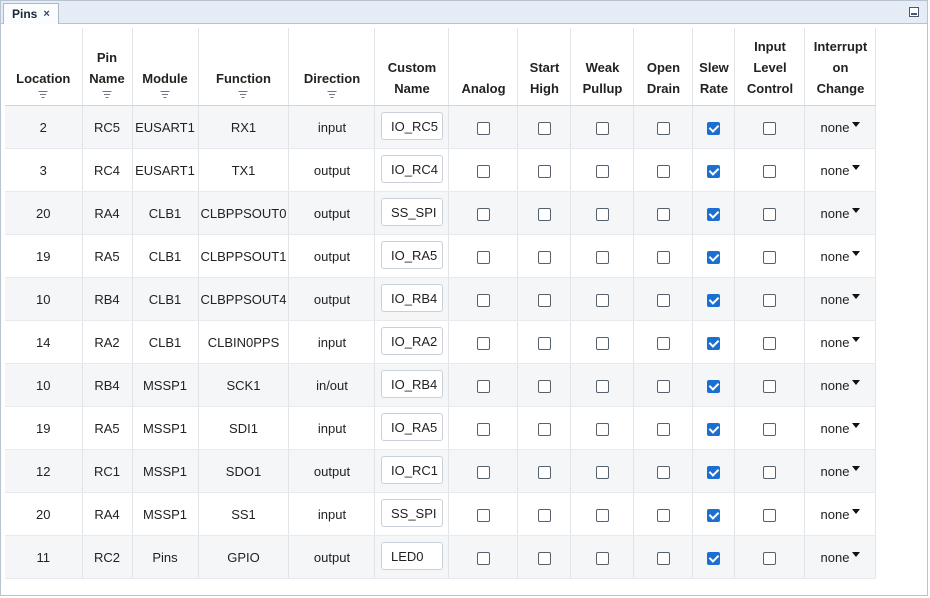  What do you see at coordinates (411, 469) in the screenshot?
I see `custom-name-field: IO_RC1` at bounding box center [411, 469].